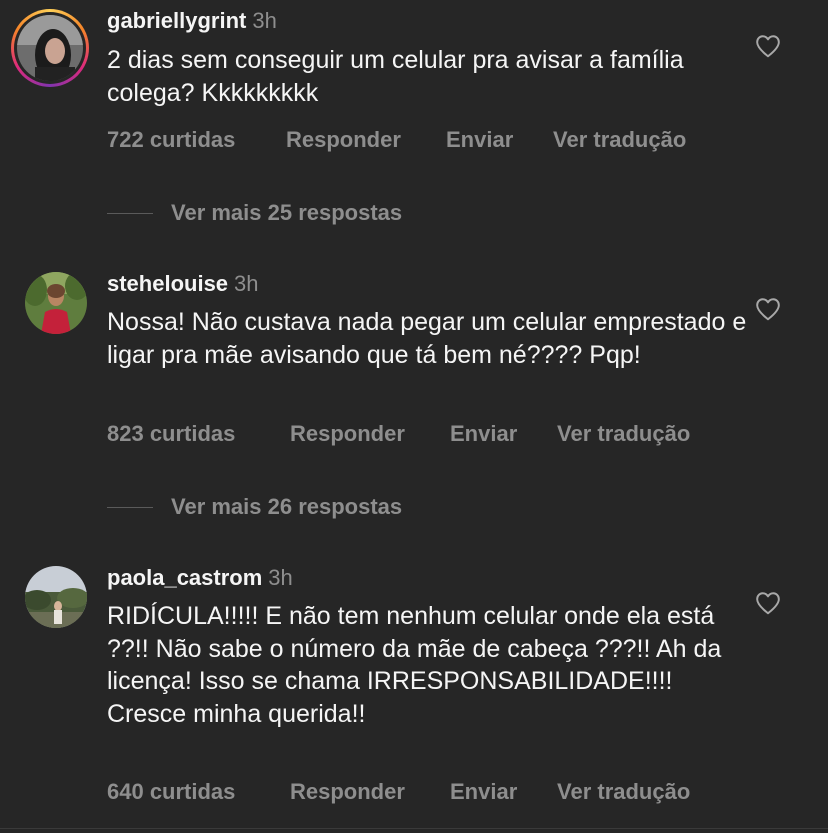 This screenshot has width=828, height=833. What do you see at coordinates (176, 20) in the screenshot?
I see `username: gabriellygrint` at bounding box center [176, 20].